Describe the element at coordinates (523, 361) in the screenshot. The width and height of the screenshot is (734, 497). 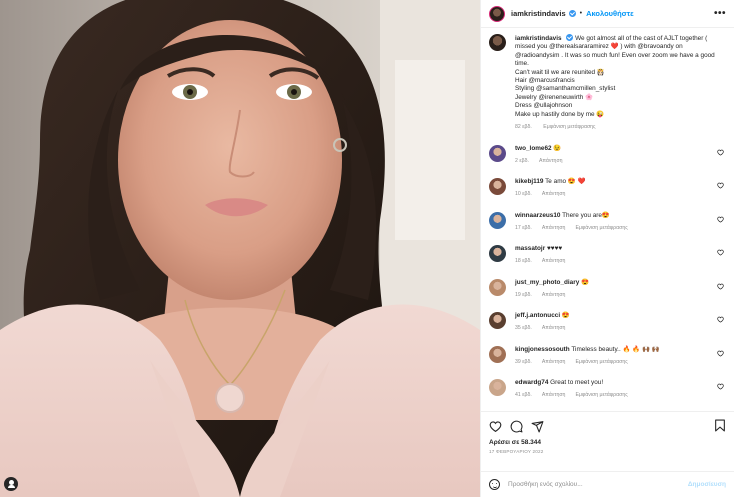
I see `comment-time: 39 εβδ.` at that location.